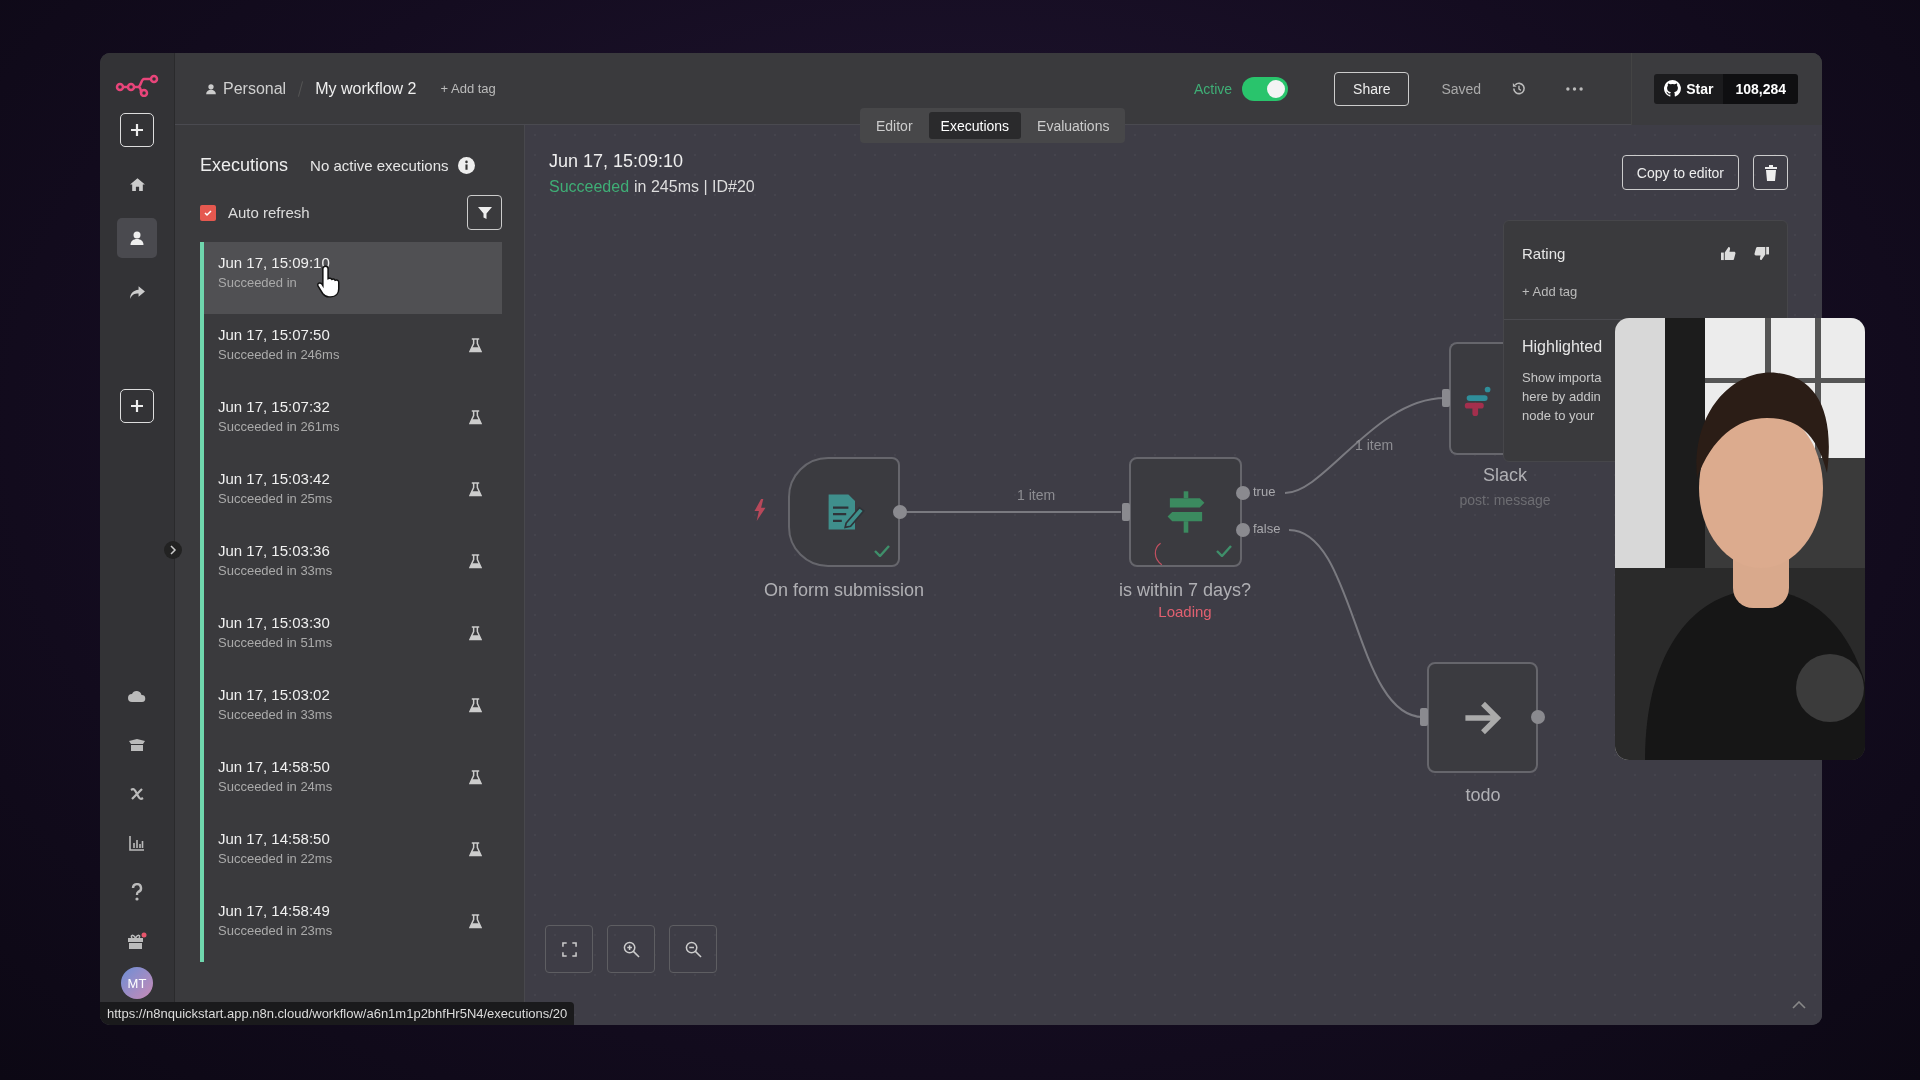 The width and height of the screenshot is (1920, 1080). Describe the element at coordinates (694, 187) in the screenshot. I see `execution-summary: in 245ms | ID#20` at that location.